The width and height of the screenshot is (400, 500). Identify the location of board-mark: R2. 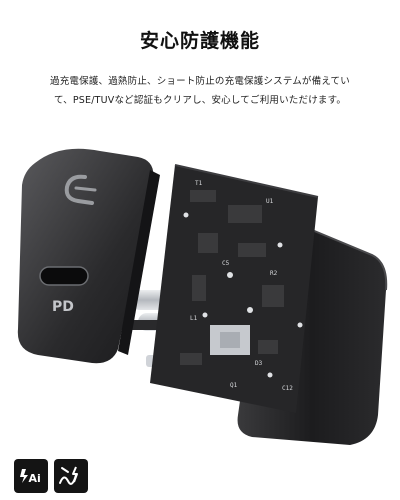
(274, 273).